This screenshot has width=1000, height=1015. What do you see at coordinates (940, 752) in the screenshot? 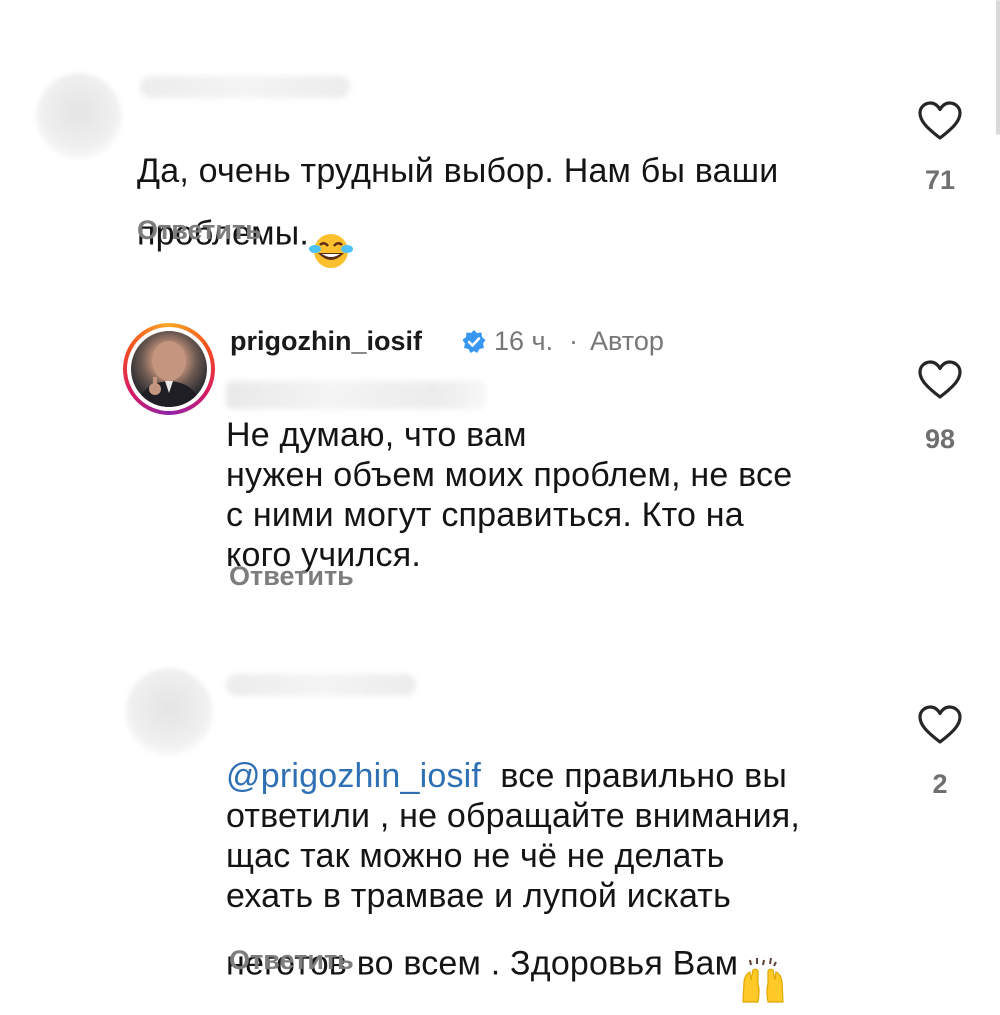
I see `like-button: 2` at bounding box center [940, 752].